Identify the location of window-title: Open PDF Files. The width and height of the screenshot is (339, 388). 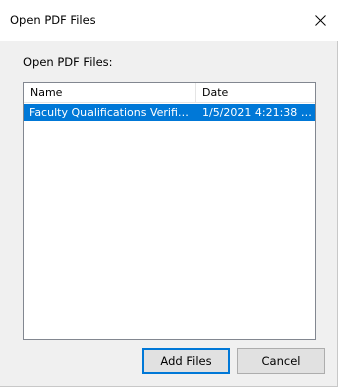
(53, 20).